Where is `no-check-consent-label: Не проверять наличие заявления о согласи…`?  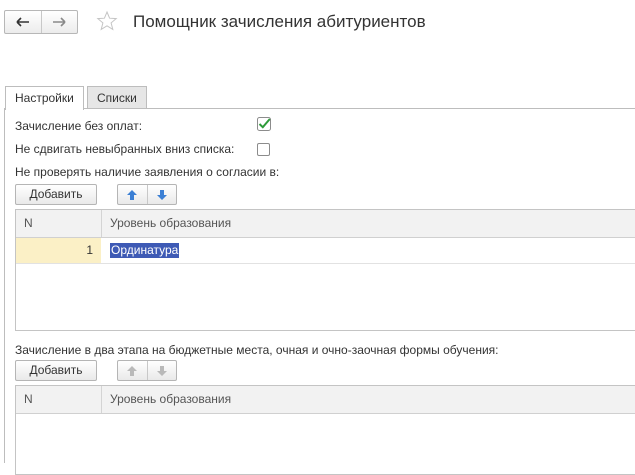
no-check-consent-label: Не проверять наличие заявления о согласи… is located at coordinates (147, 172).